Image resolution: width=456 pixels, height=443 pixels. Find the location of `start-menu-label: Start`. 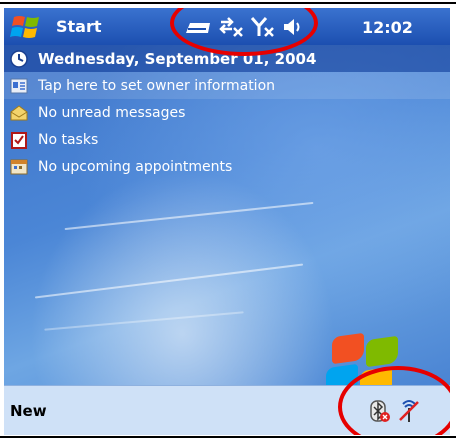

start-menu-label: Start is located at coordinates (79, 26).